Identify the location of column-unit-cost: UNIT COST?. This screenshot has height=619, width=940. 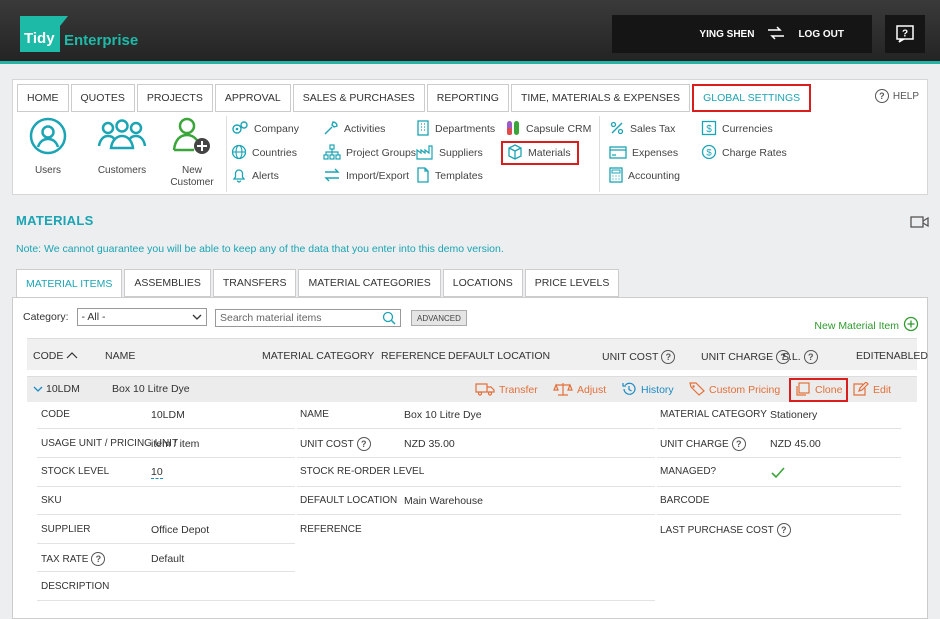
(639, 357).